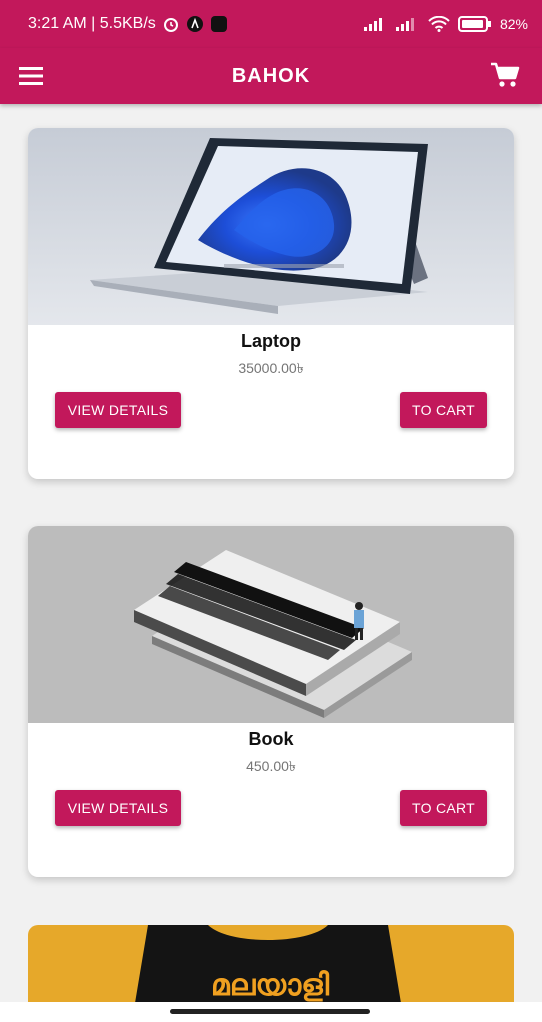 The height and width of the screenshot is (1022, 542). Describe the element at coordinates (474, 24) in the screenshot. I see `battery-icon` at that location.